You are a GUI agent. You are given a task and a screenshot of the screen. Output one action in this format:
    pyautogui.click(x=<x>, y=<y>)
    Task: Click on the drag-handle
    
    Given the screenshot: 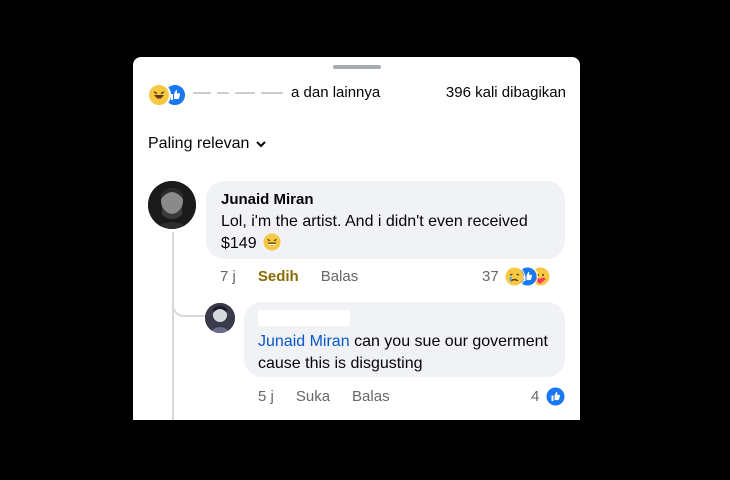 What is the action you would take?
    pyautogui.click(x=357, y=67)
    